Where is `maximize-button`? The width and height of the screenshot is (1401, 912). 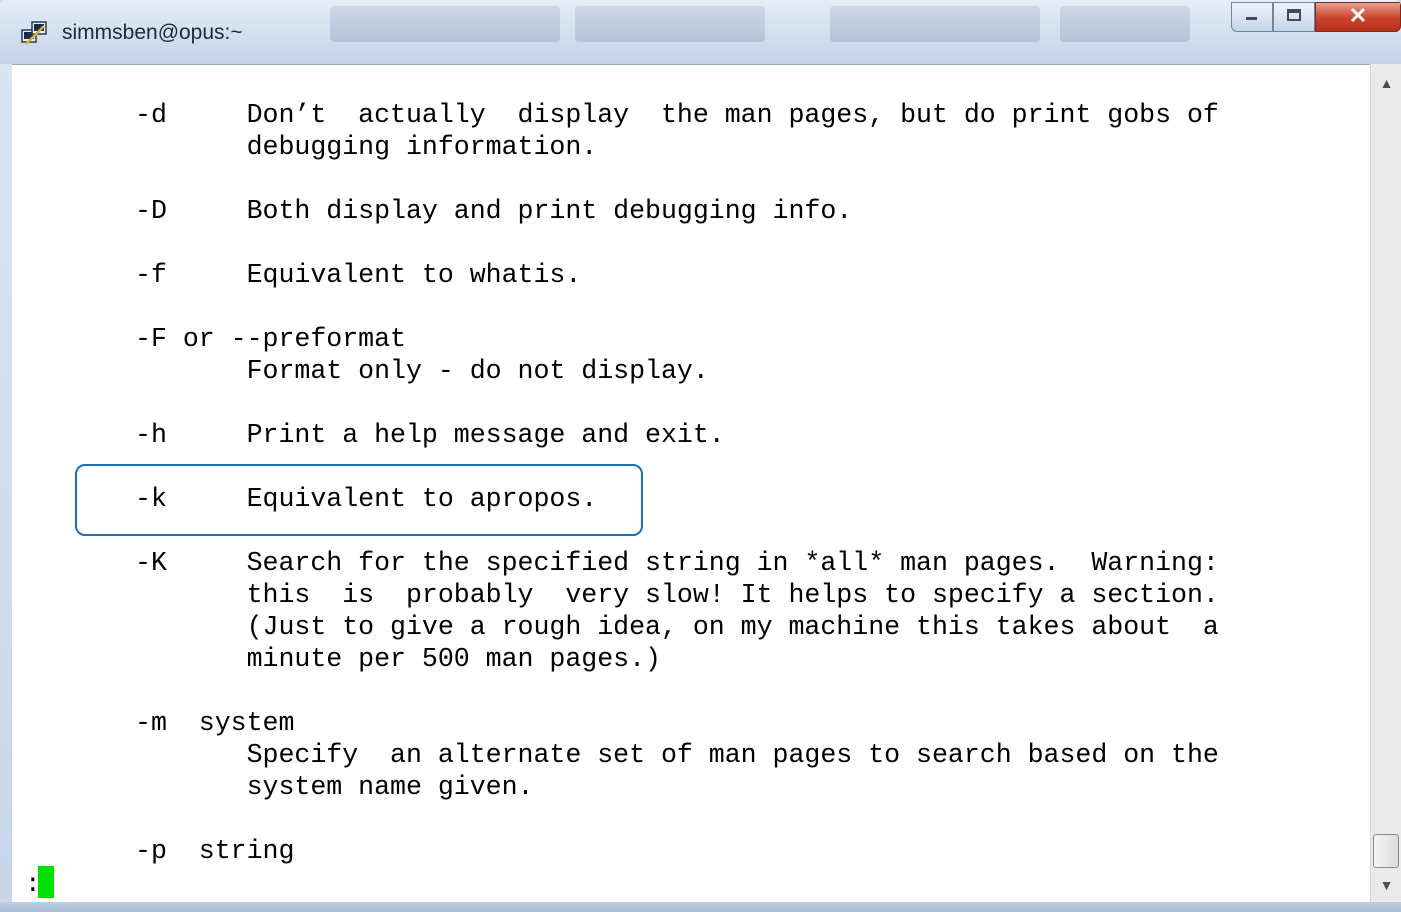
maximize-button is located at coordinates (1294, 17).